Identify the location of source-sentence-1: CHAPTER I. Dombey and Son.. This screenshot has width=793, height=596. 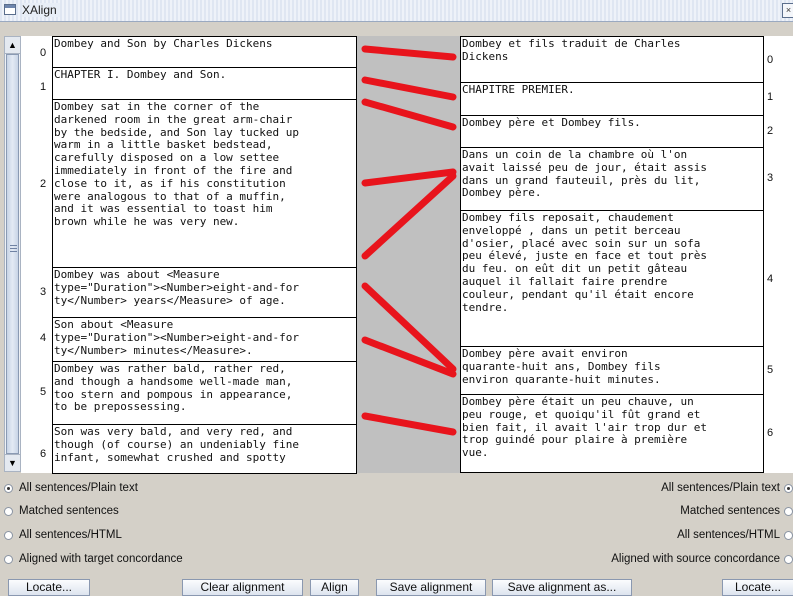
(204, 83).